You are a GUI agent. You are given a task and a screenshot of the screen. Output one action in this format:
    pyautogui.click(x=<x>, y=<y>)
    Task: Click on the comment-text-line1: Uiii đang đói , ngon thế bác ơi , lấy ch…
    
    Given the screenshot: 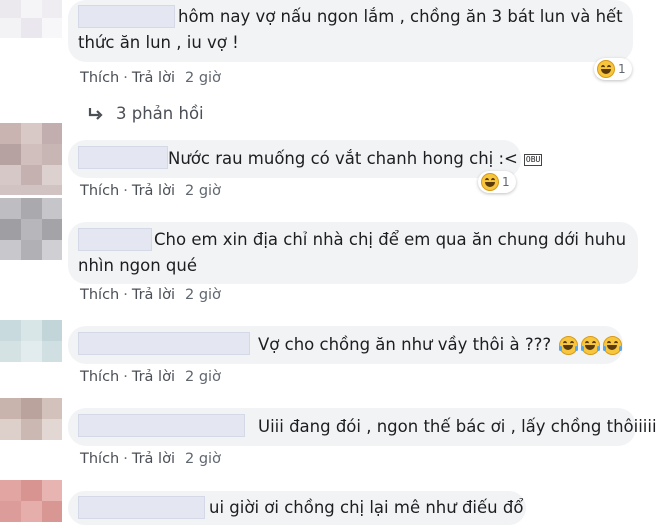 What is the action you would take?
    pyautogui.click(x=457, y=426)
    